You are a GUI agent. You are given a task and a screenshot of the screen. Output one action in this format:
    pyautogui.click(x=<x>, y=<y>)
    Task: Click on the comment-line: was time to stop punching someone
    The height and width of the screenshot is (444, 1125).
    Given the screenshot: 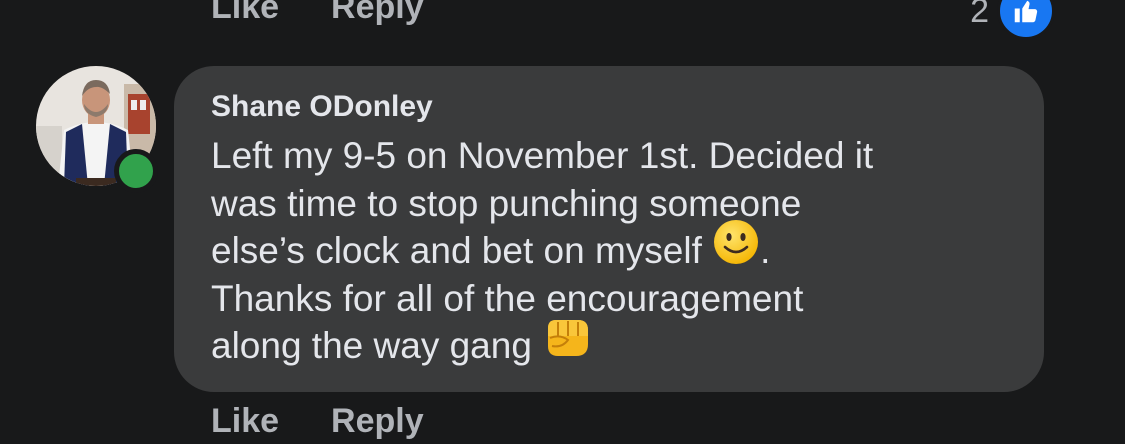 What is the action you would take?
    pyautogui.click(x=542, y=204)
    